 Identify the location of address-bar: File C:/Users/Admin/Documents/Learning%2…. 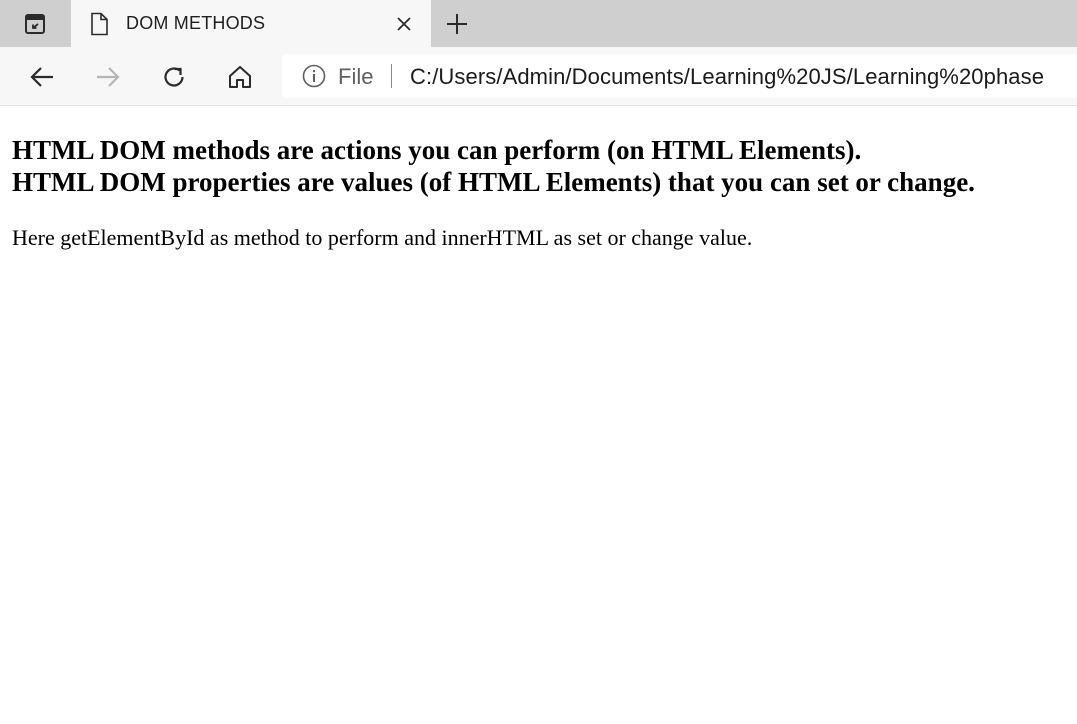
(679, 76).